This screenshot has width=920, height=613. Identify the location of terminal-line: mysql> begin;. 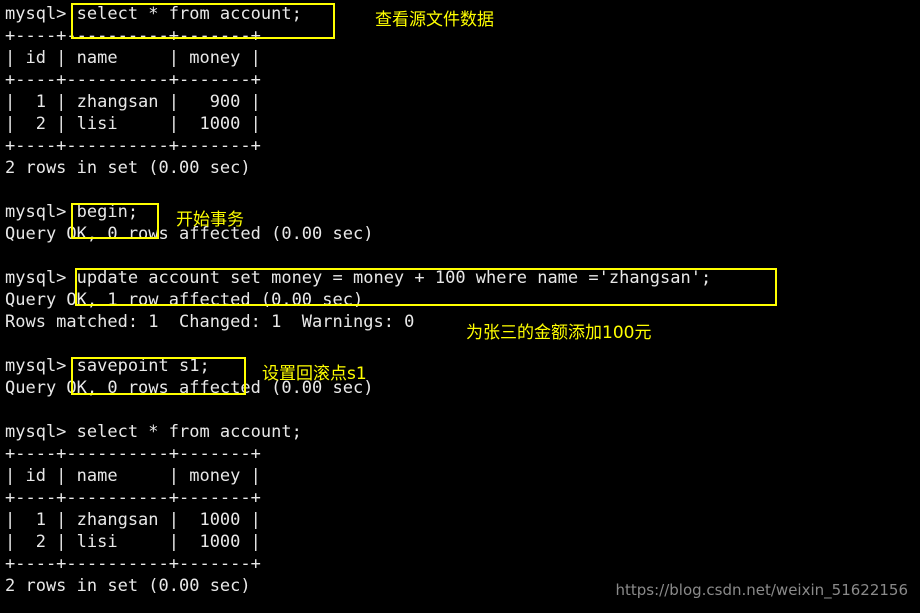
(72, 212).